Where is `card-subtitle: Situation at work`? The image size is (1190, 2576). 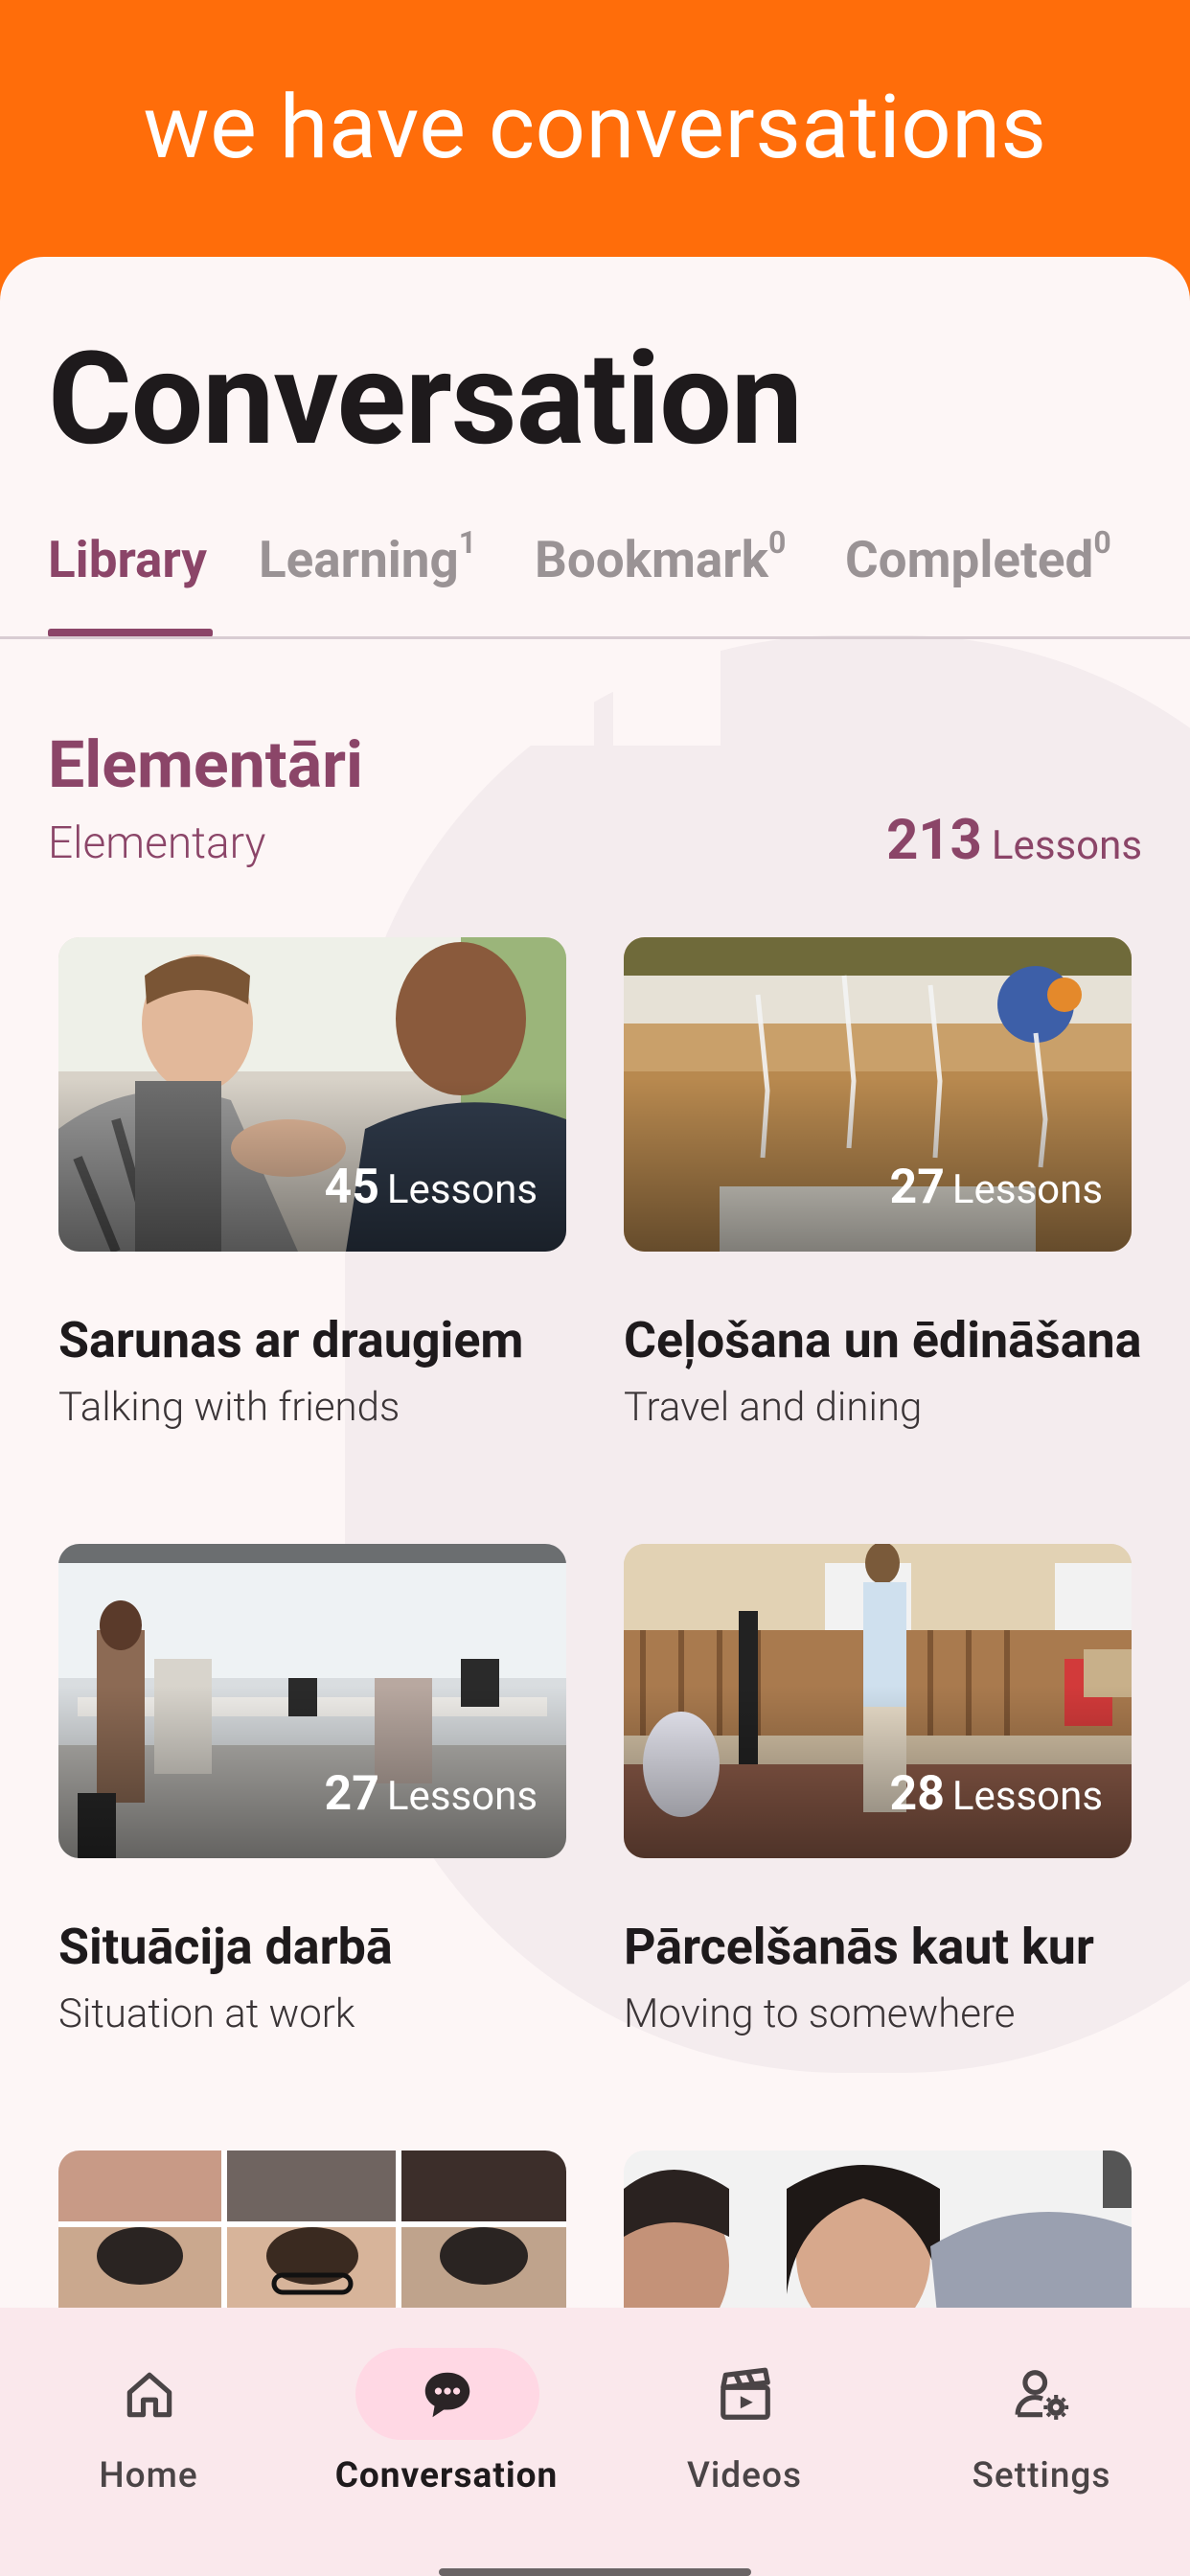
card-subtitle: Situation at work is located at coordinates (207, 2013).